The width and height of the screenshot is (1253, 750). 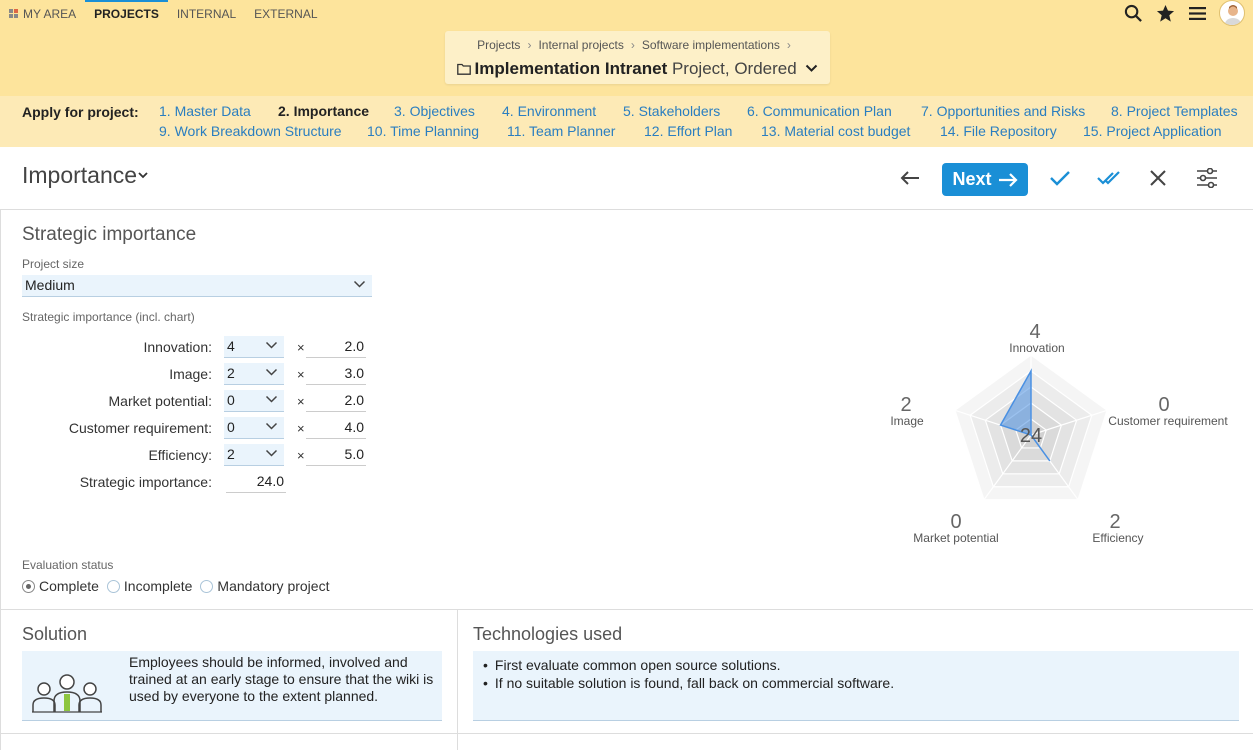 I want to click on back-button, so click(x=910, y=178).